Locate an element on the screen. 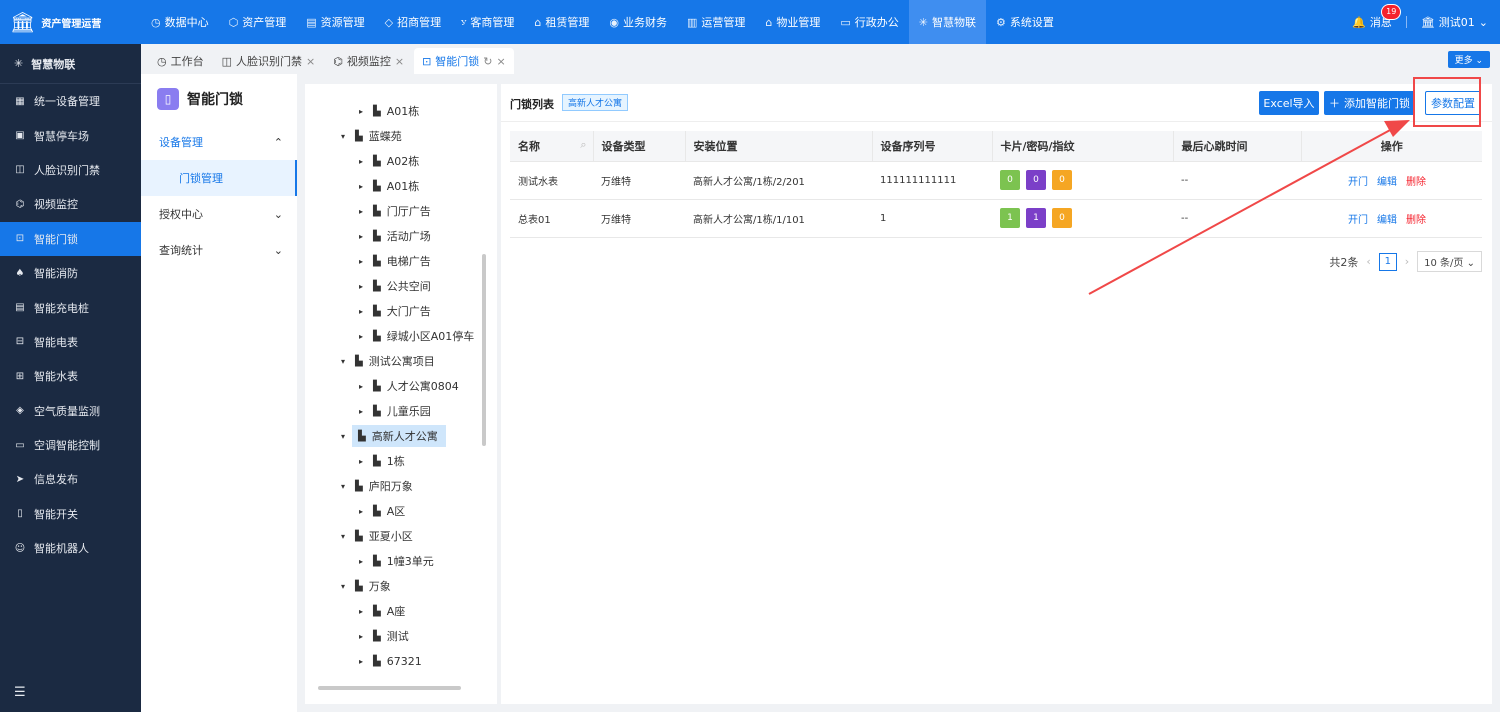  annotation-arrow is located at coordinates (1249, 207).